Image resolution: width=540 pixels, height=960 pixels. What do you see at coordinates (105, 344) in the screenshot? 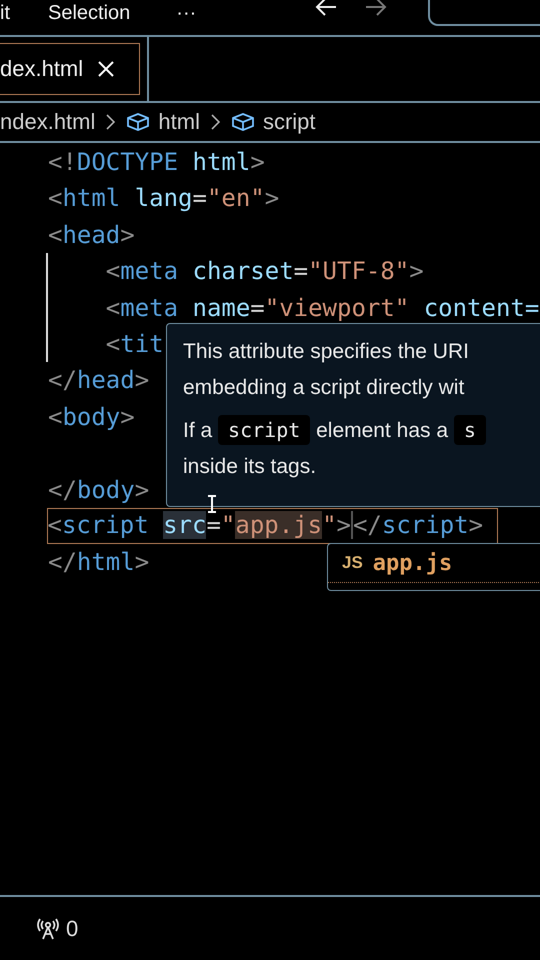
I see `code-line: <tit` at bounding box center [105, 344].